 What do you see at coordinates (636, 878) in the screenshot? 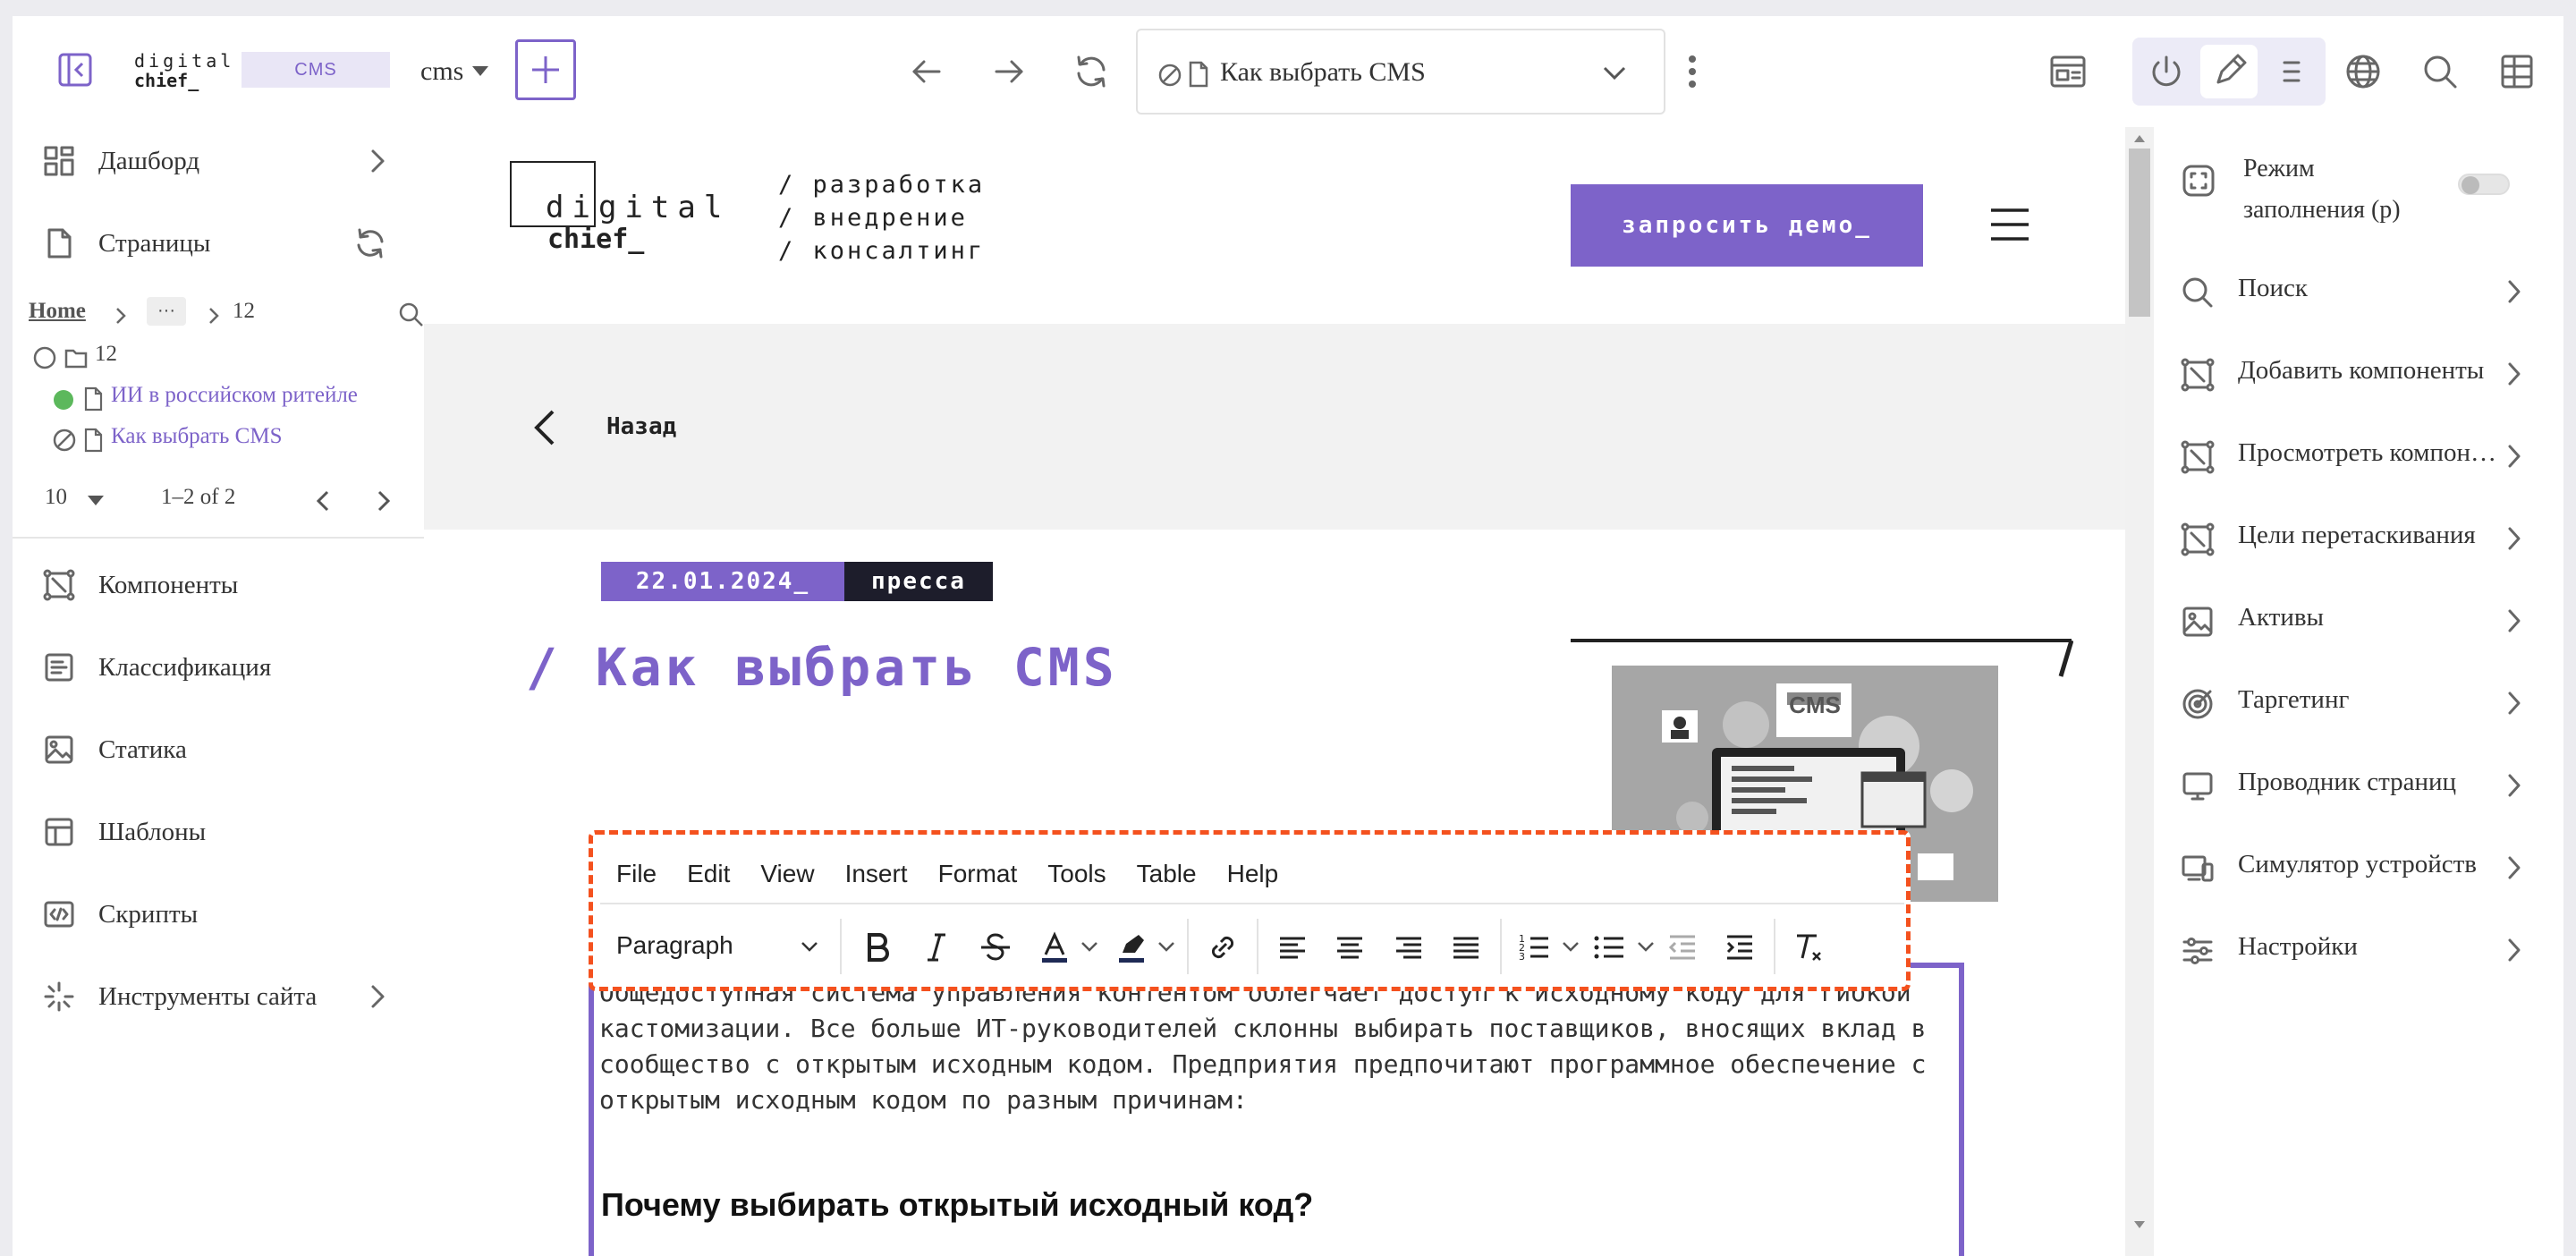
I see `menu-file: File` at bounding box center [636, 878].